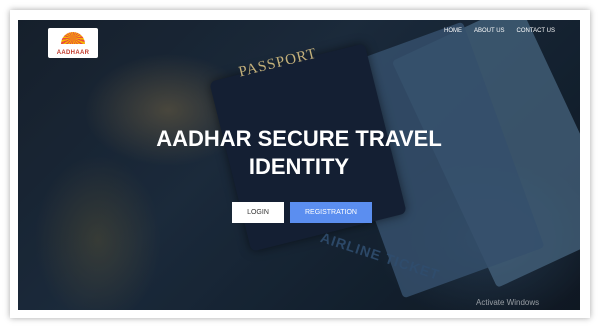 The height and width of the screenshot is (326, 601). I want to click on top-nav: HOME ABOUT US CONTACT US, so click(499, 31).